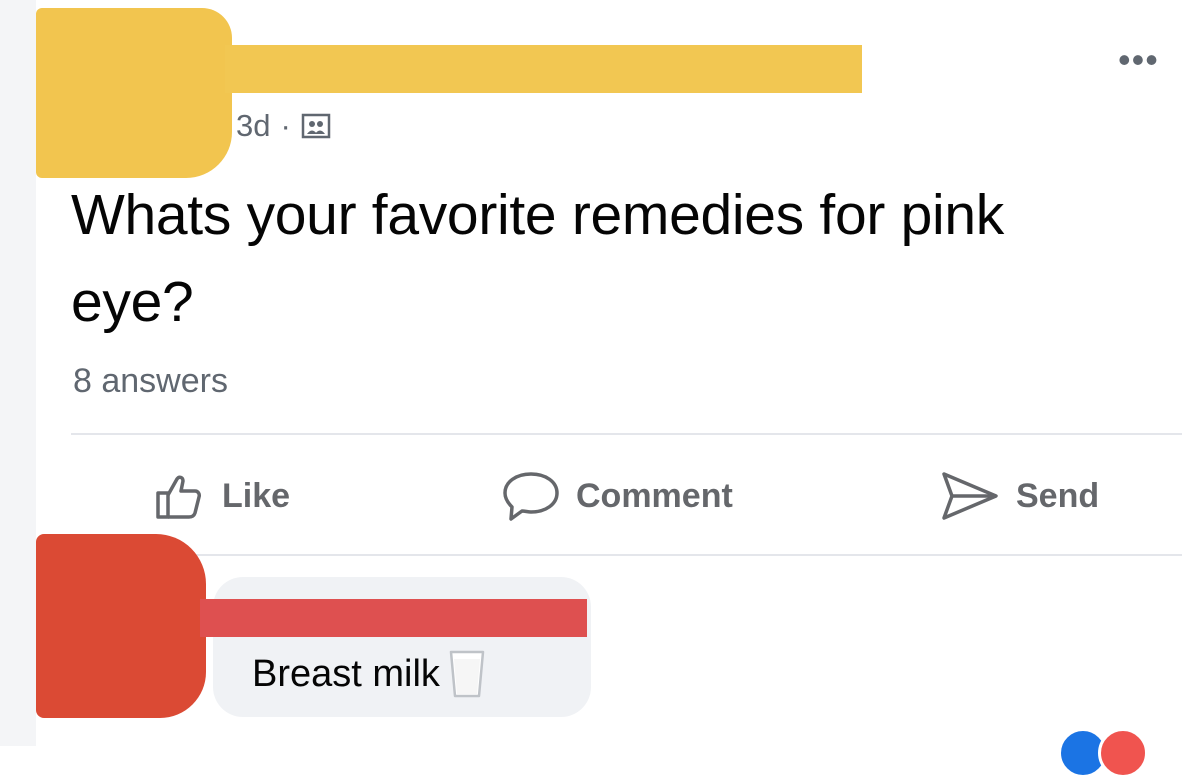 This screenshot has height=778, width=1182. What do you see at coordinates (256, 495) in the screenshot?
I see `like-label: Like` at bounding box center [256, 495].